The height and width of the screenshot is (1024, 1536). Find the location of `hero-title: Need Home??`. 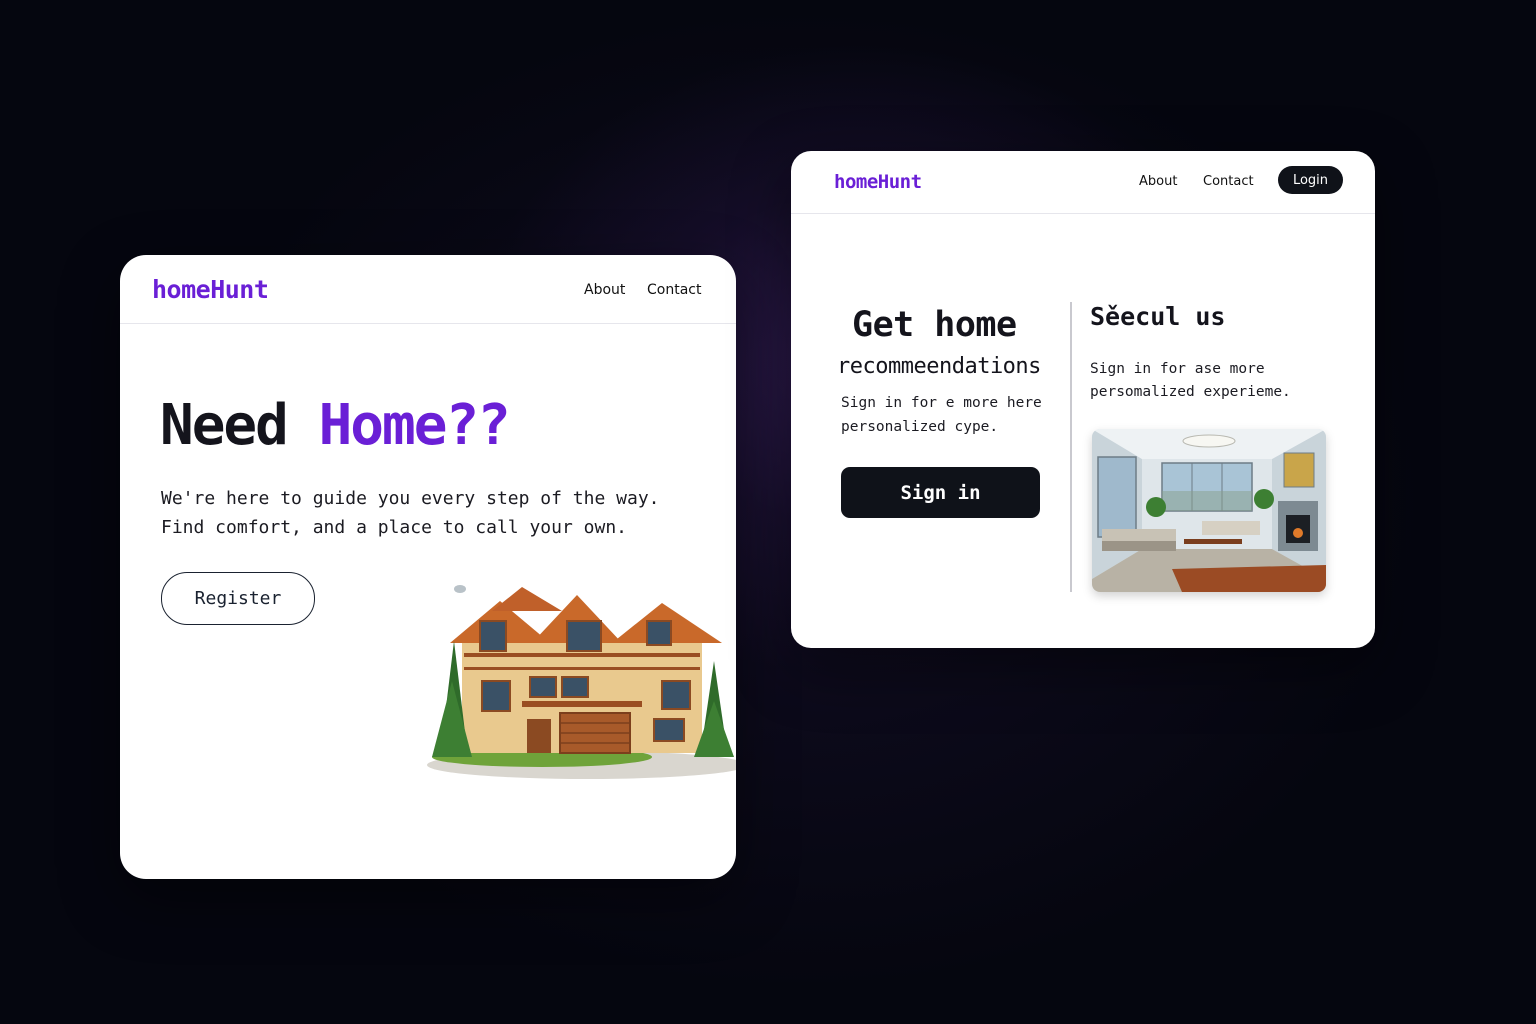

hero-title: Need Home?? is located at coordinates (335, 425).